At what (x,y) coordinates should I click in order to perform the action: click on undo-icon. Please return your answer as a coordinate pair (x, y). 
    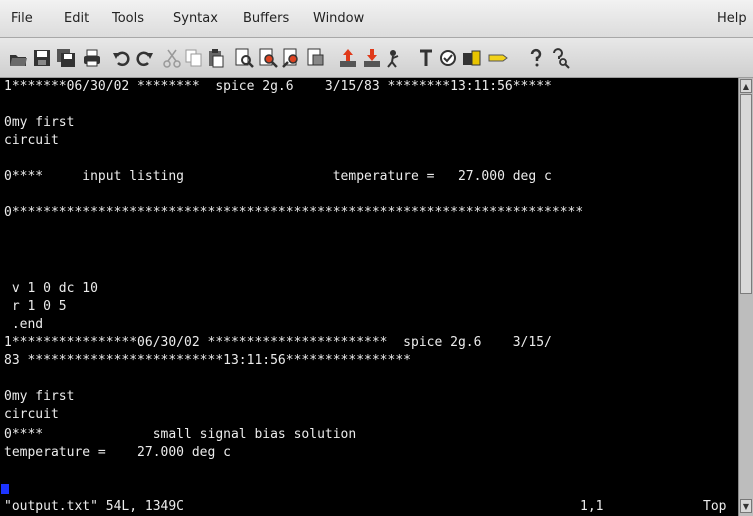
    Looking at the image, I should click on (122, 58).